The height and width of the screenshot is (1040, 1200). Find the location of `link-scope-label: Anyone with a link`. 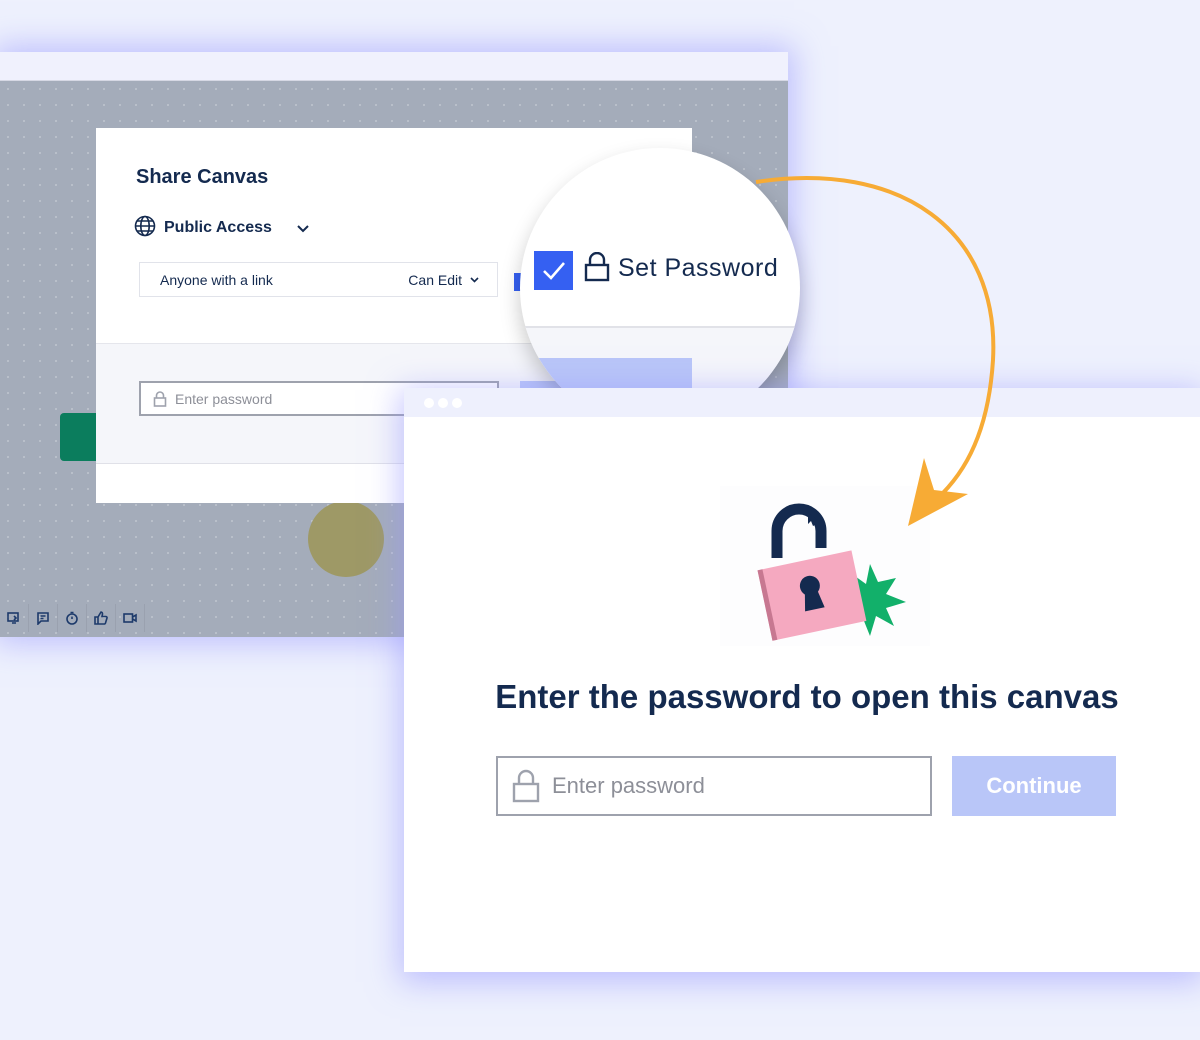

link-scope-label: Anyone with a link is located at coordinates (216, 279).